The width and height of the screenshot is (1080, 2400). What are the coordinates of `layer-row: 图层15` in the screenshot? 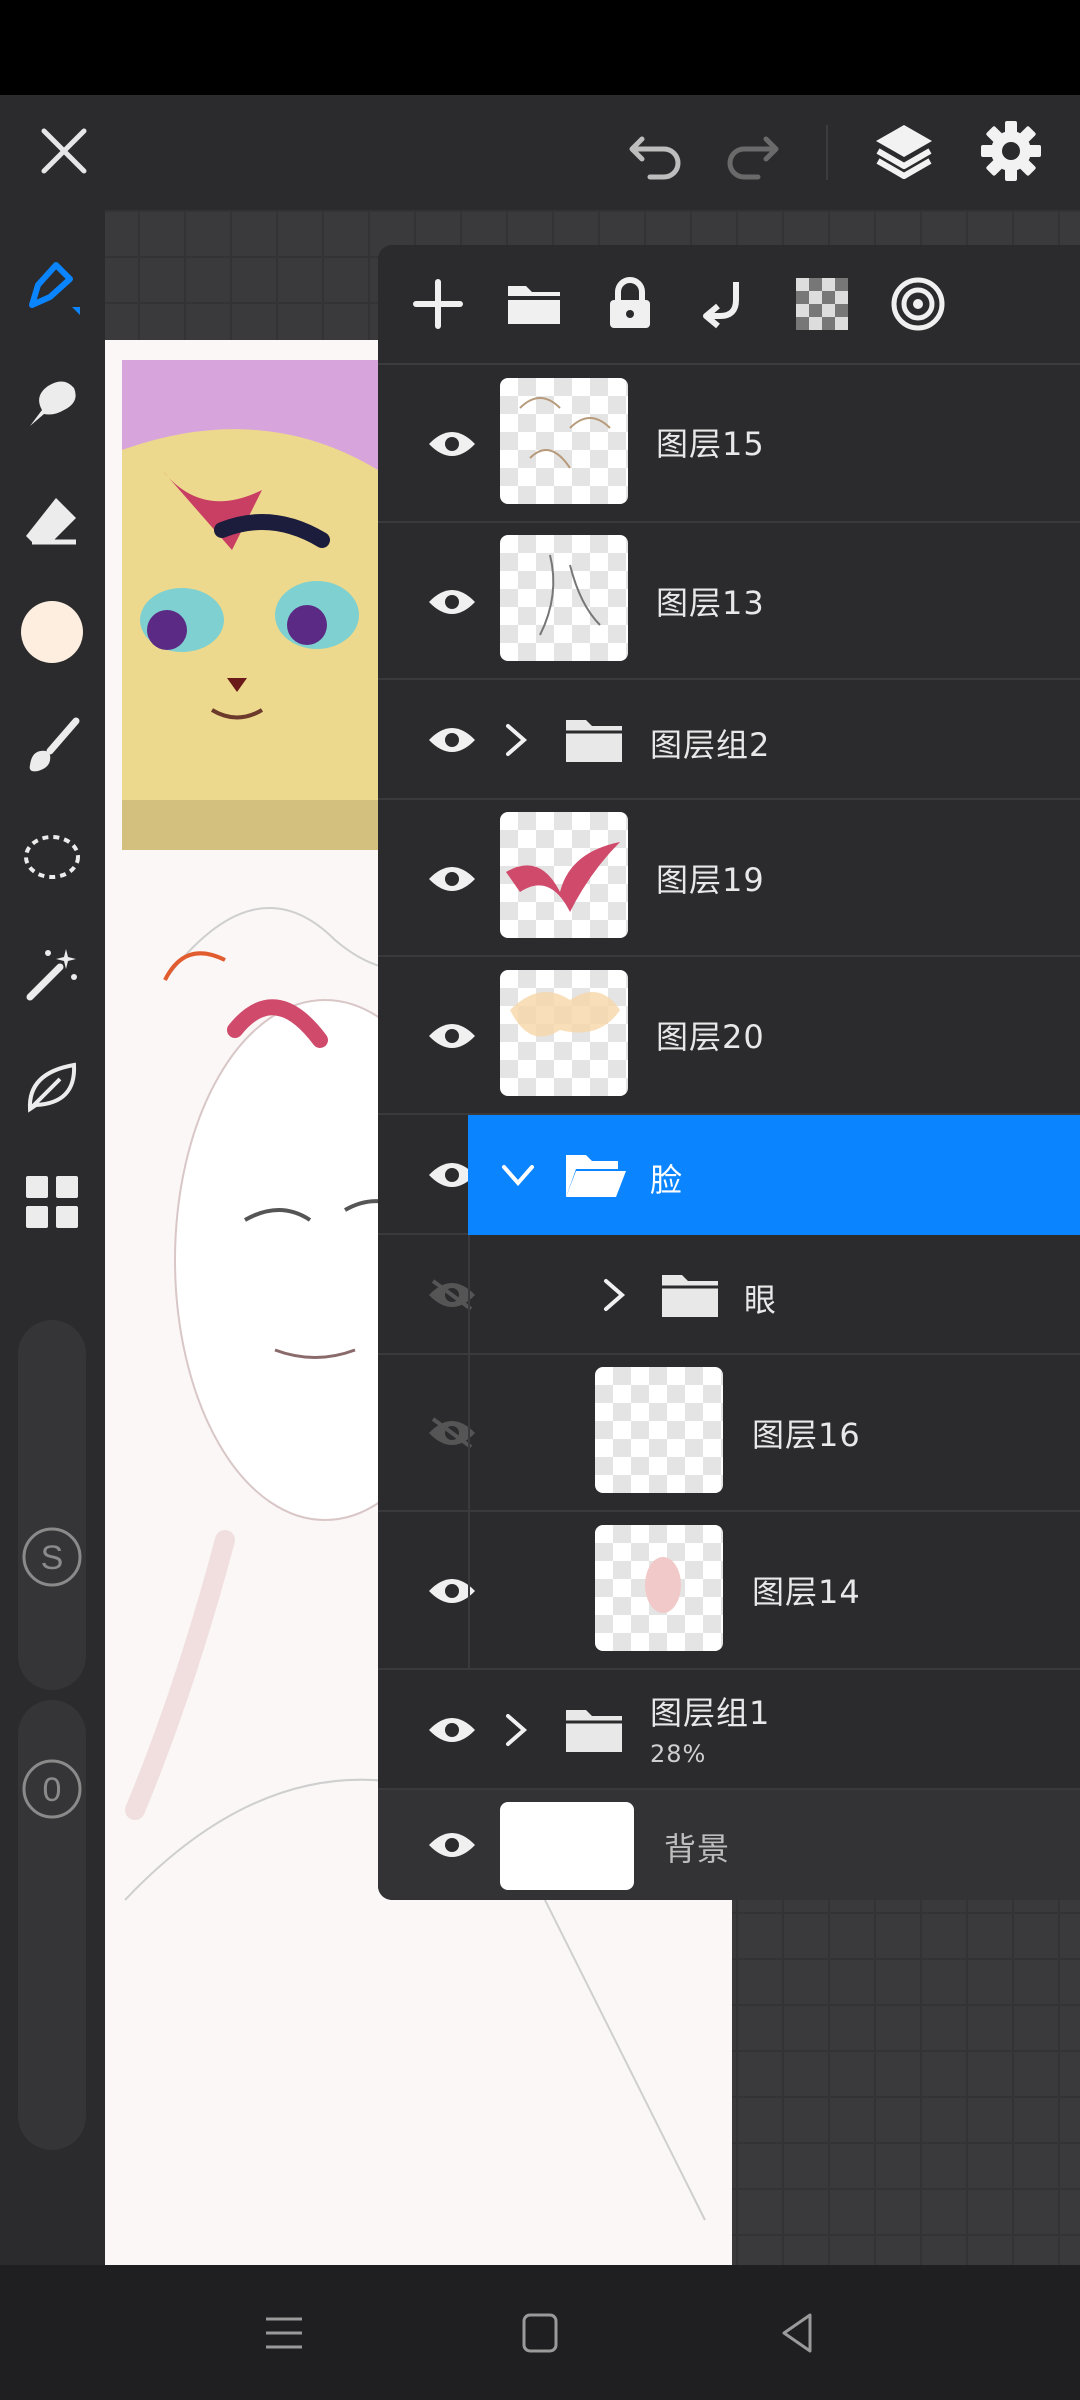 It's located at (729, 444).